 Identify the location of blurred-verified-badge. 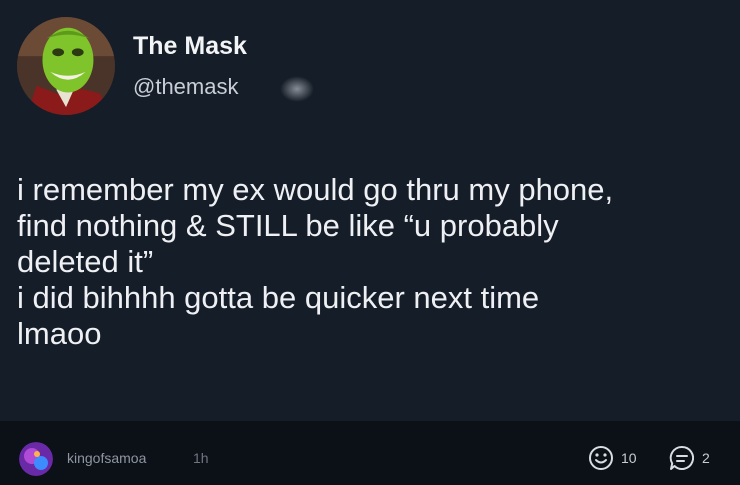
(297, 89).